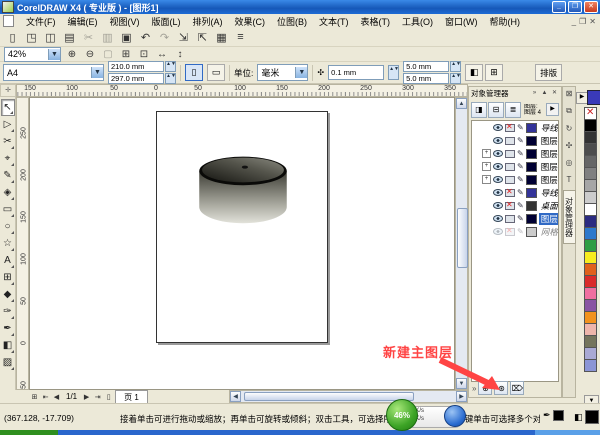  Describe the element at coordinates (569, 93) in the screenshot. I see `close-tab-icon: ⊠` at that location.